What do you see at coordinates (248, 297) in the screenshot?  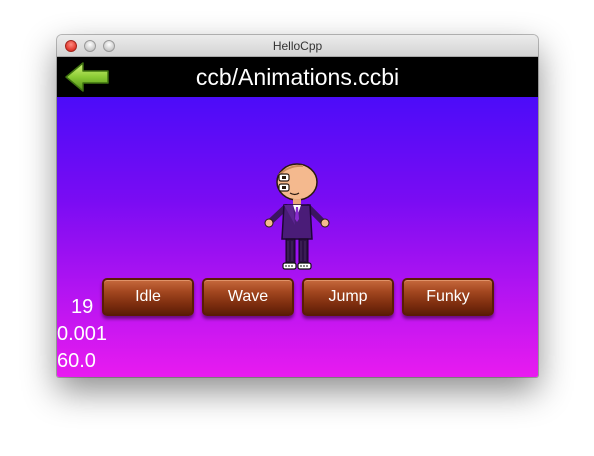 I see `wave-button: Wave` at bounding box center [248, 297].